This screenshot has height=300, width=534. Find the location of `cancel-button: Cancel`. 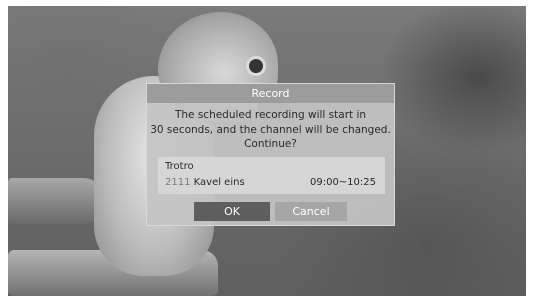

cancel-button: Cancel is located at coordinates (311, 211).